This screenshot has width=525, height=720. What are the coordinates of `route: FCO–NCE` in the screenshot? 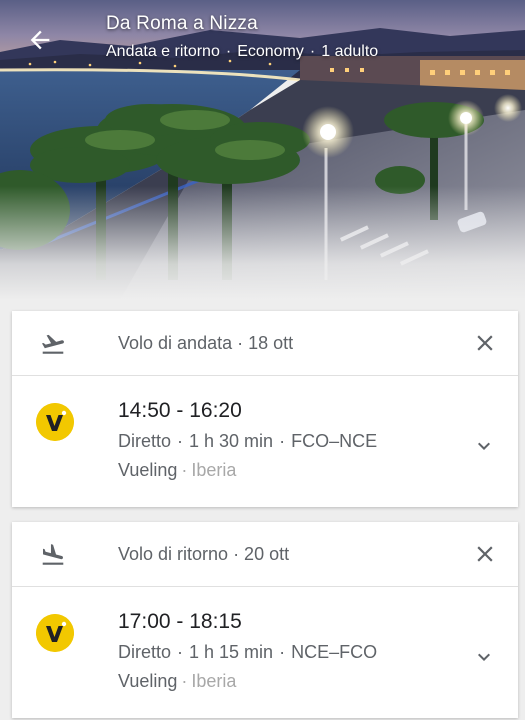 It's located at (334, 441).